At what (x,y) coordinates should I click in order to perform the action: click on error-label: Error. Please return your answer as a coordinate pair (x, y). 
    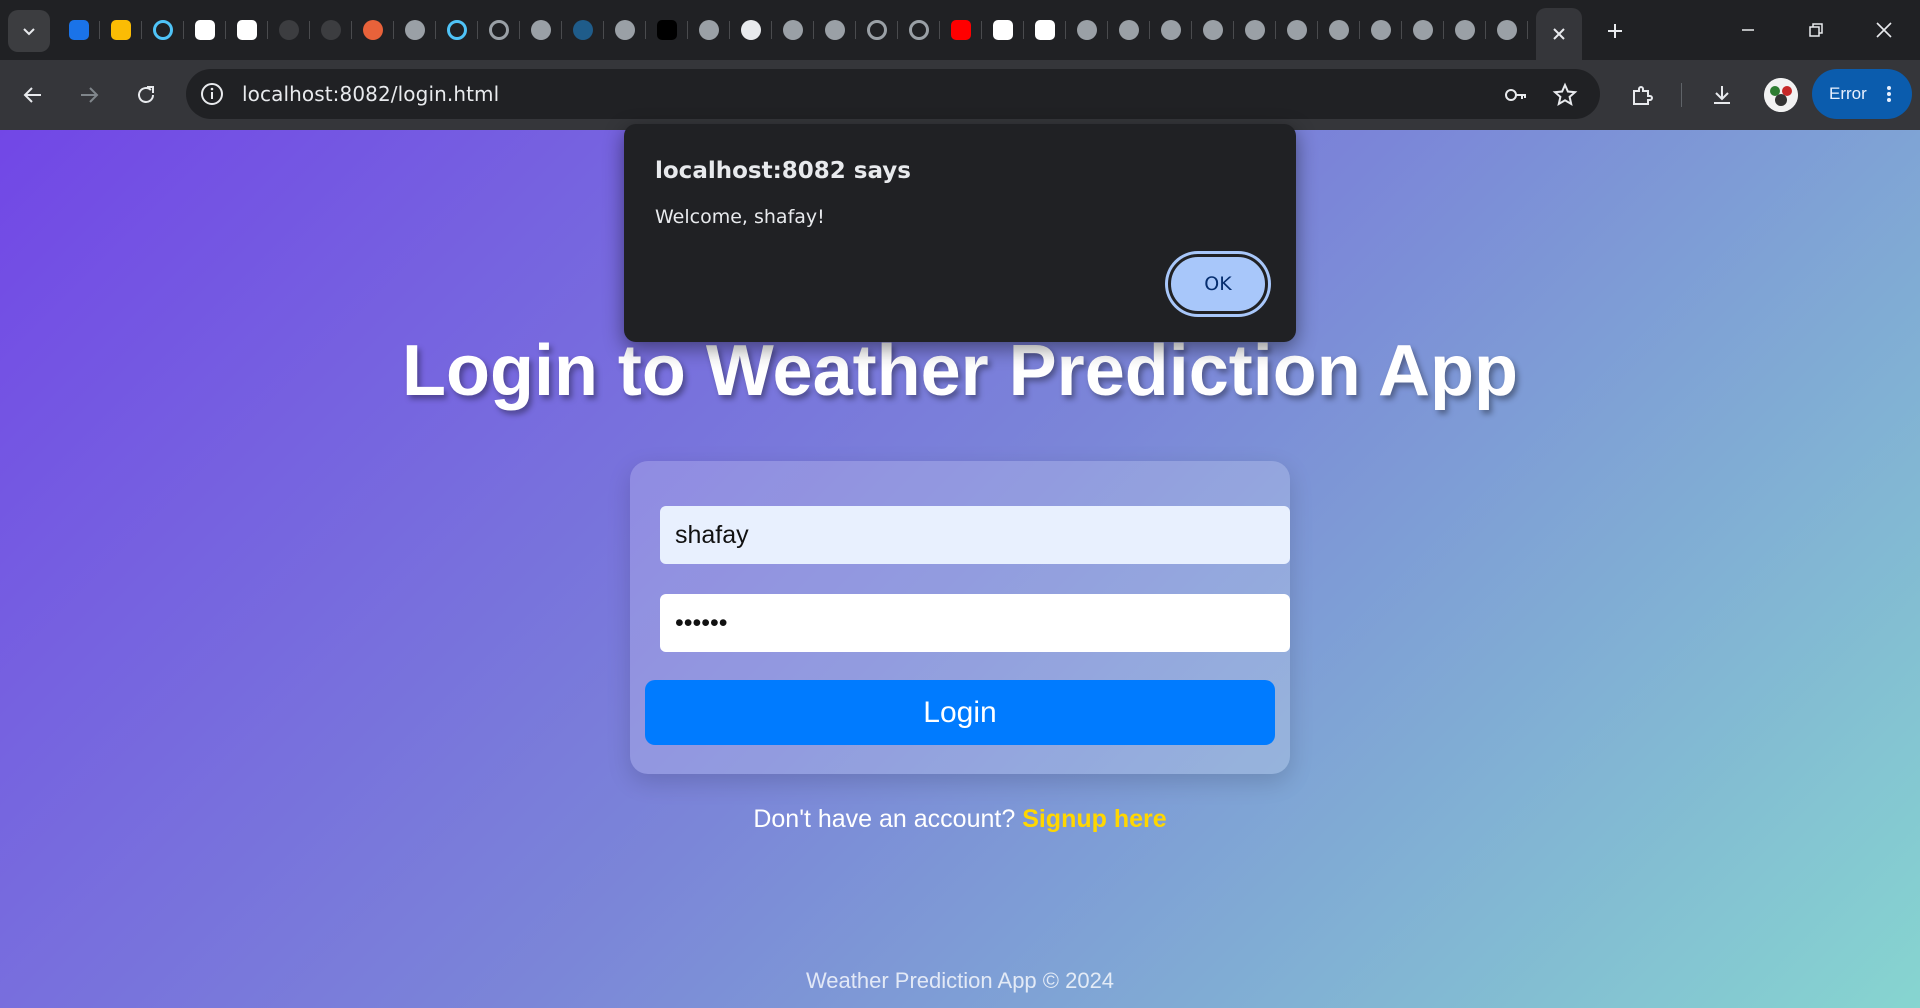
    Looking at the image, I should click on (1848, 93).